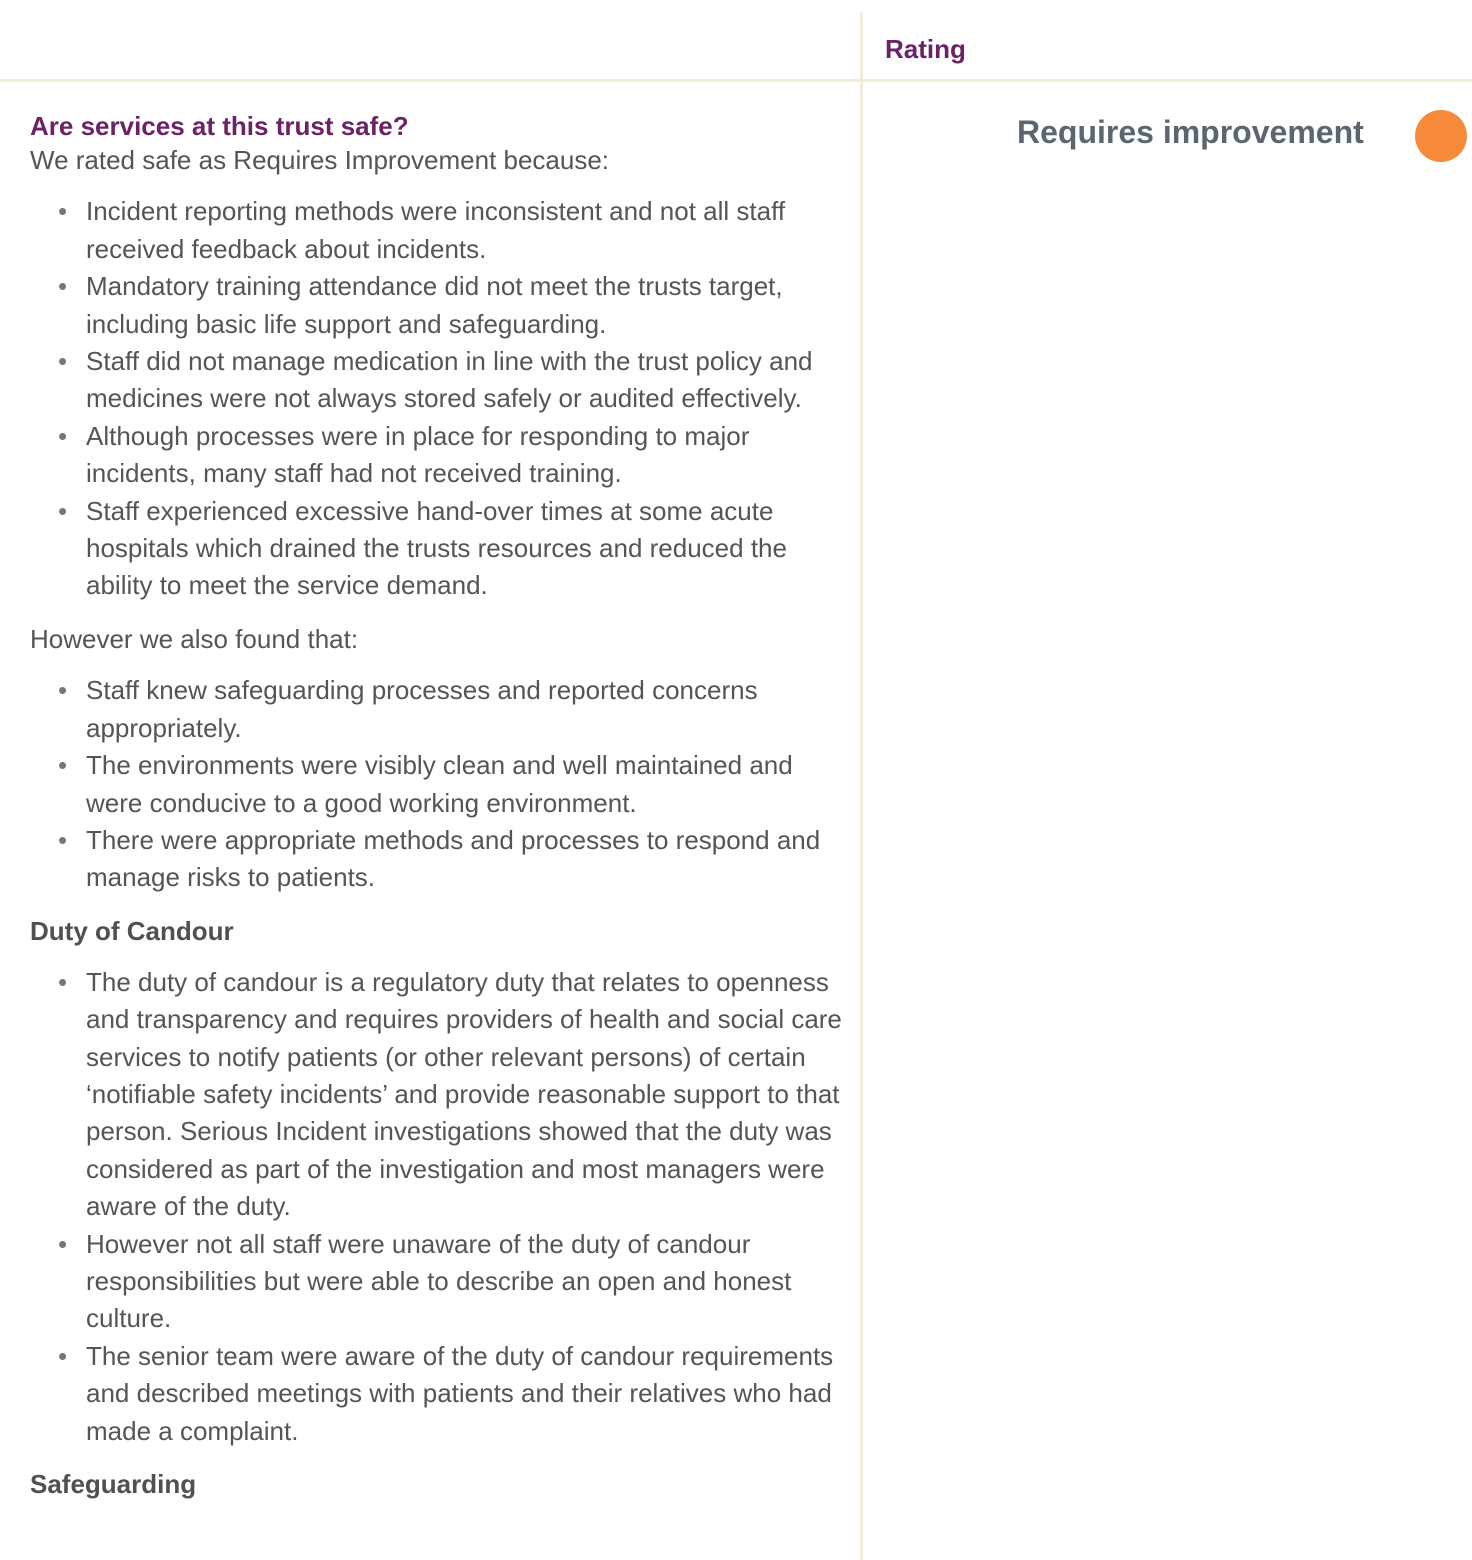  I want to click on however-intro-text: However we also found that:, so click(194, 638).